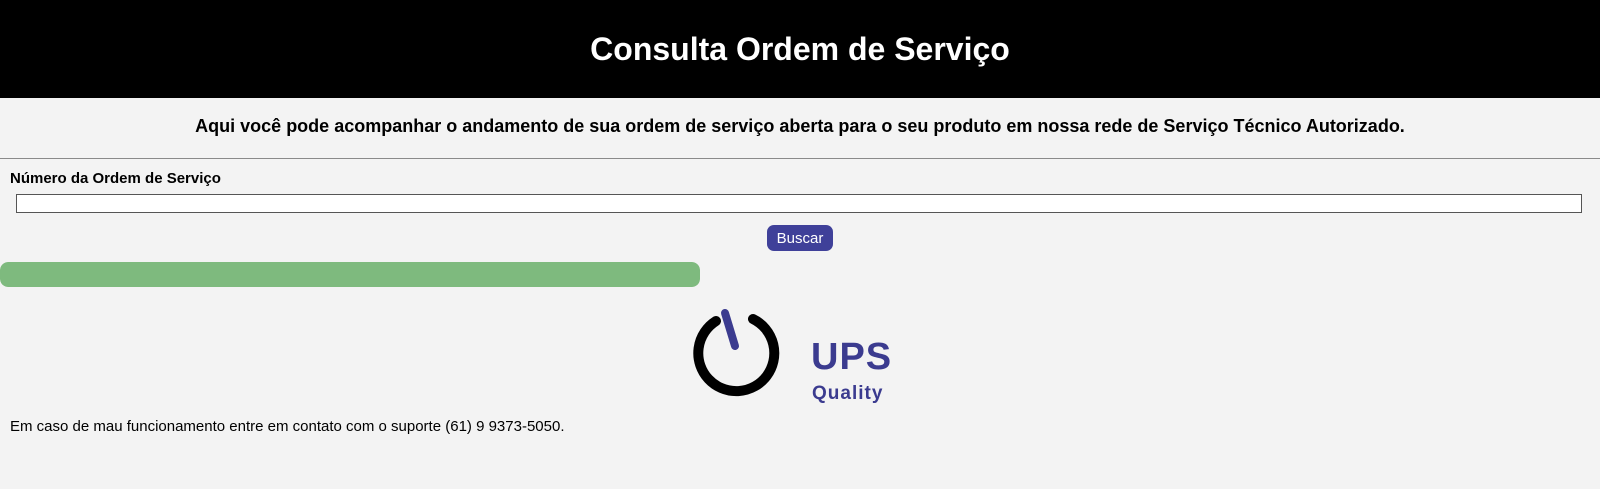 The image size is (1600, 489). What do you see at coordinates (800, 238) in the screenshot?
I see `search-button: Buscar` at bounding box center [800, 238].